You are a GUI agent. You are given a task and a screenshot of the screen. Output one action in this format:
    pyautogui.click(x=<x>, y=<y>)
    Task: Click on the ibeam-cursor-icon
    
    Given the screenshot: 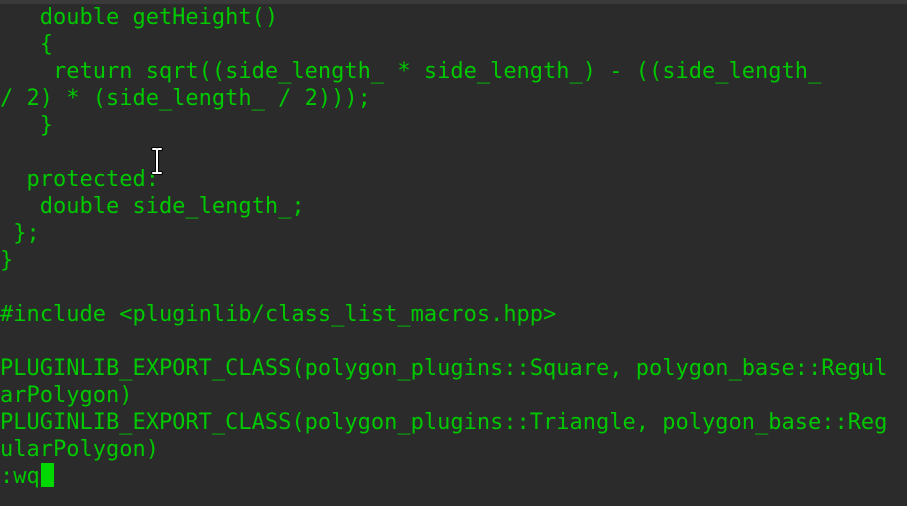 What is the action you would take?
    pyautogui.click(x=157, y=161)
    